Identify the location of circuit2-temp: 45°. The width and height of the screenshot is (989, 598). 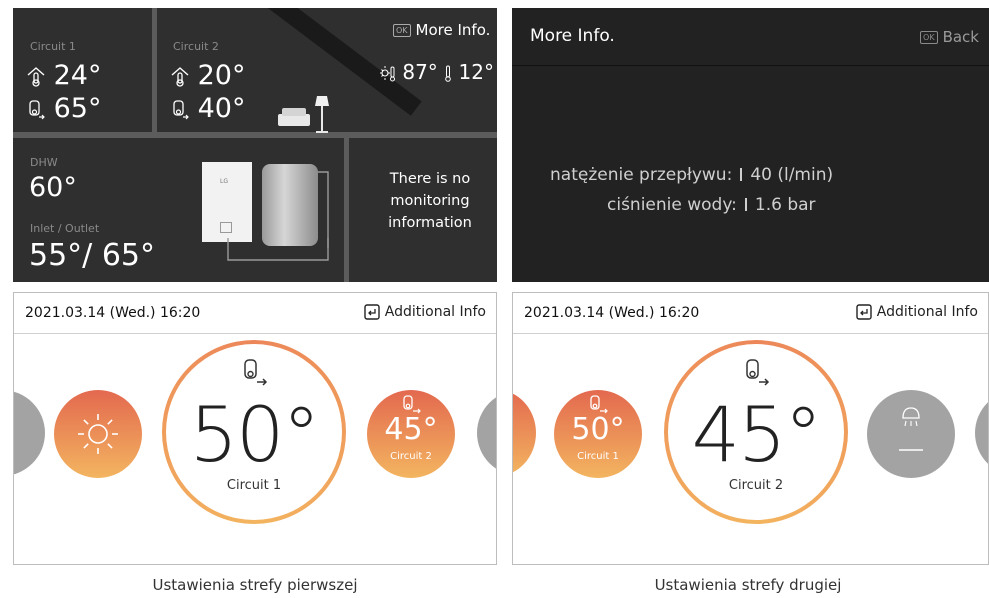
(411, 429).